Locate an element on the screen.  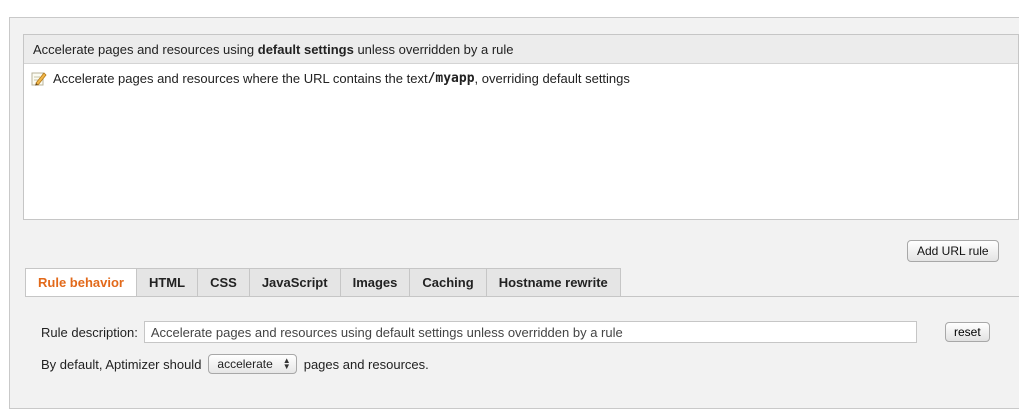
default-rule-bold: default settings is located at coordinates (305, 49).